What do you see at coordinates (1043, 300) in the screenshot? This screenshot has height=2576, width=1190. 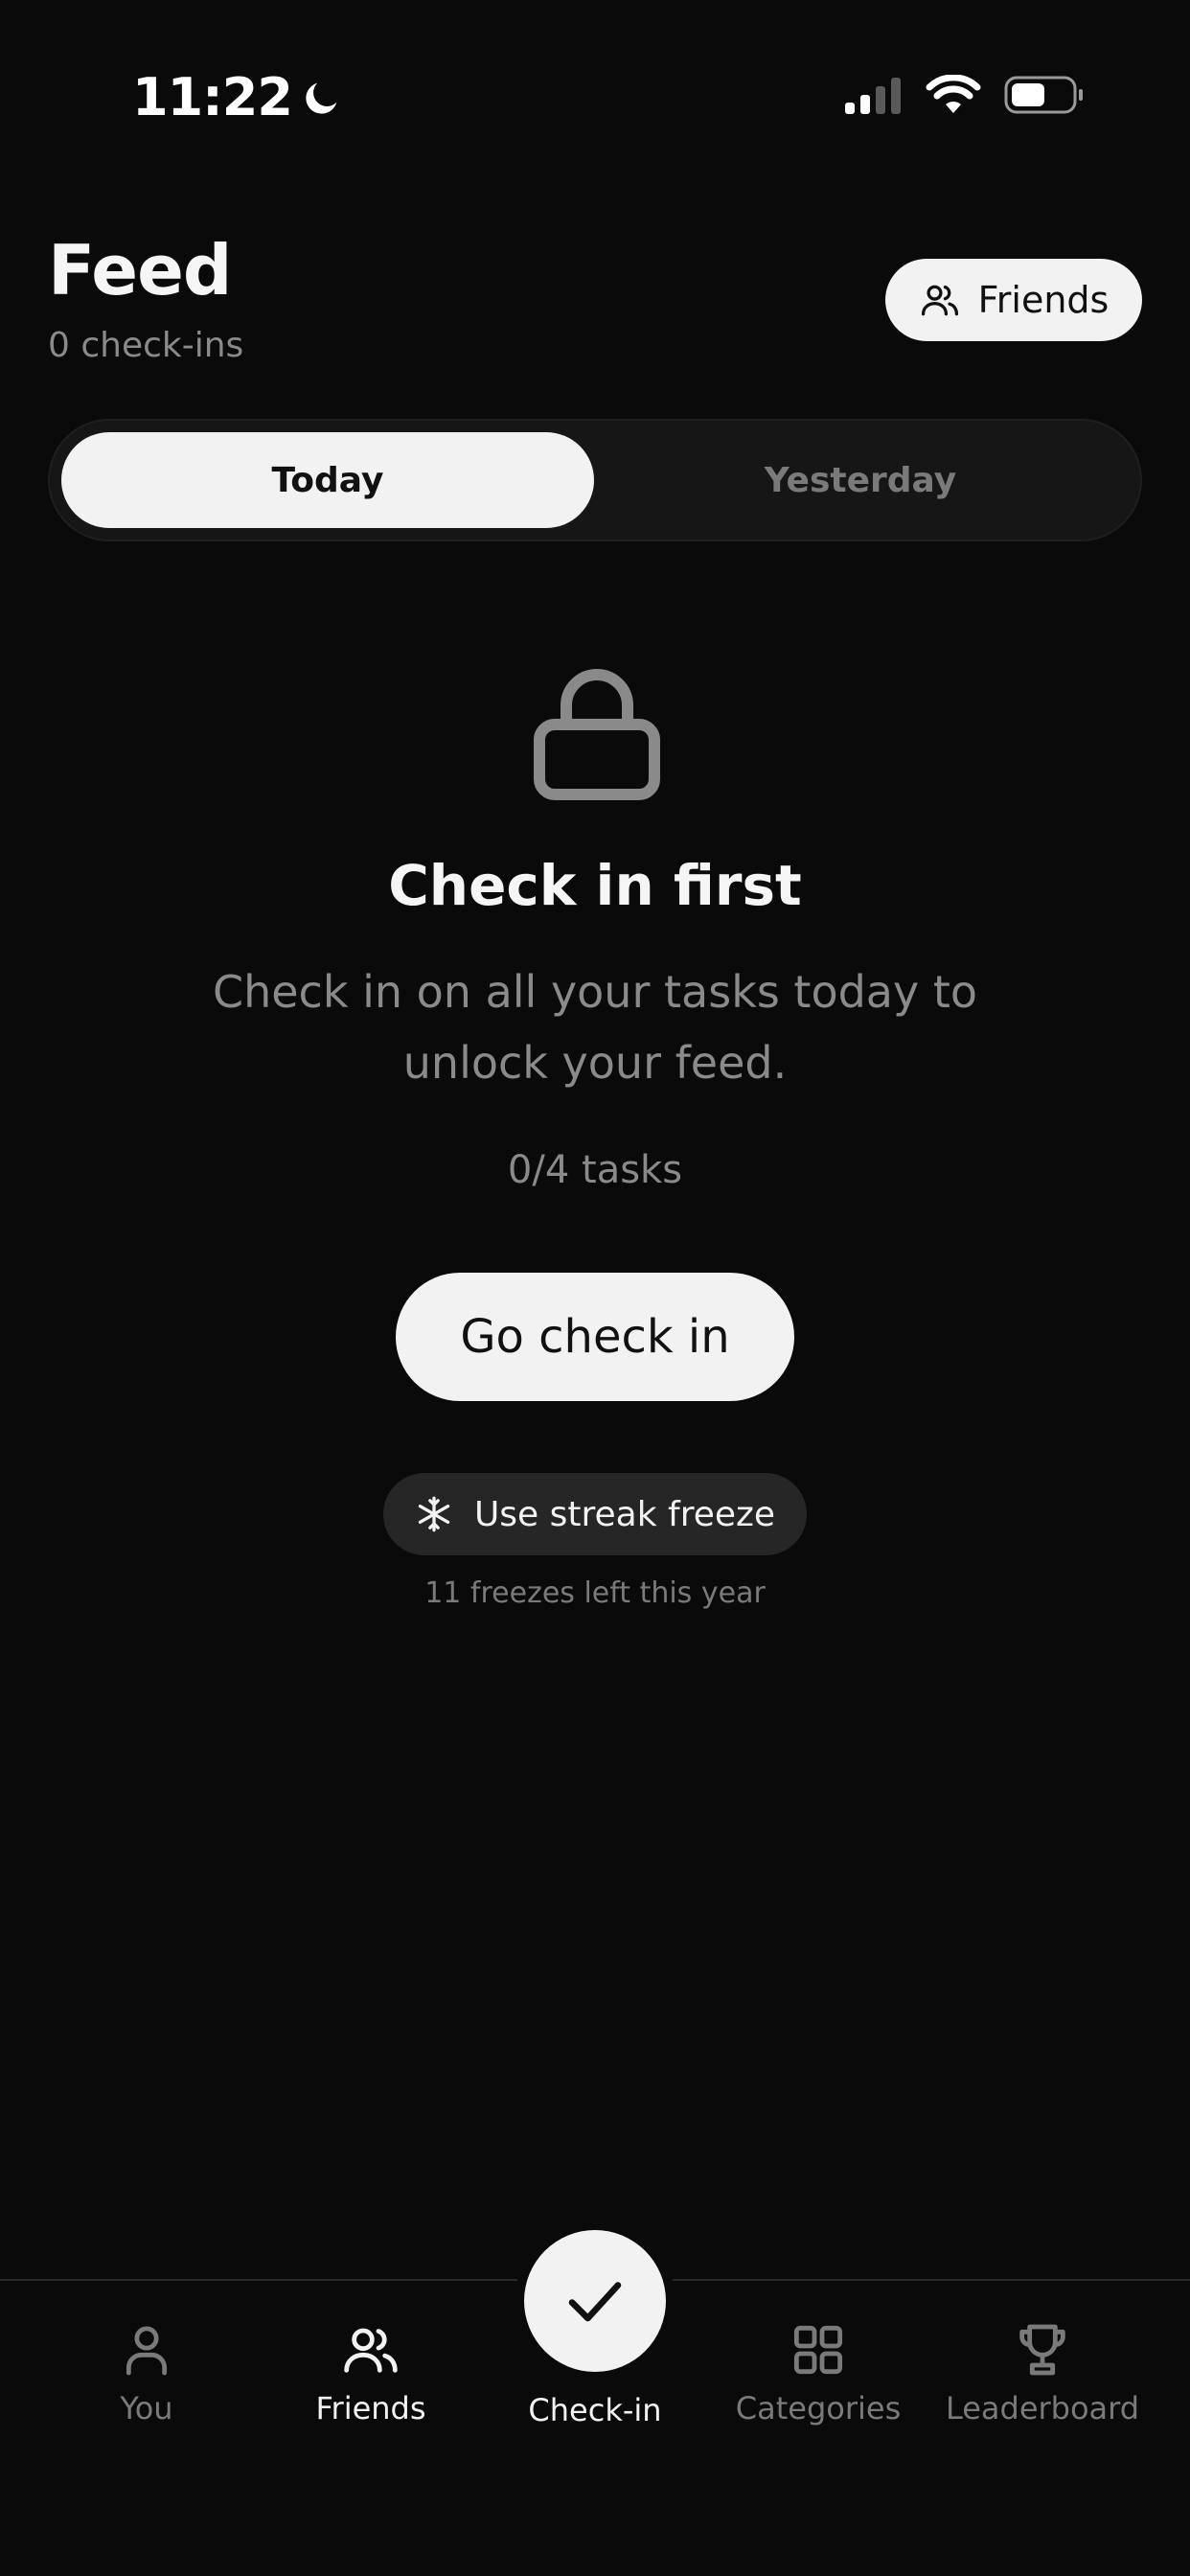 I see `friends-button-label: Friends` at bounding box center [1043, 300].